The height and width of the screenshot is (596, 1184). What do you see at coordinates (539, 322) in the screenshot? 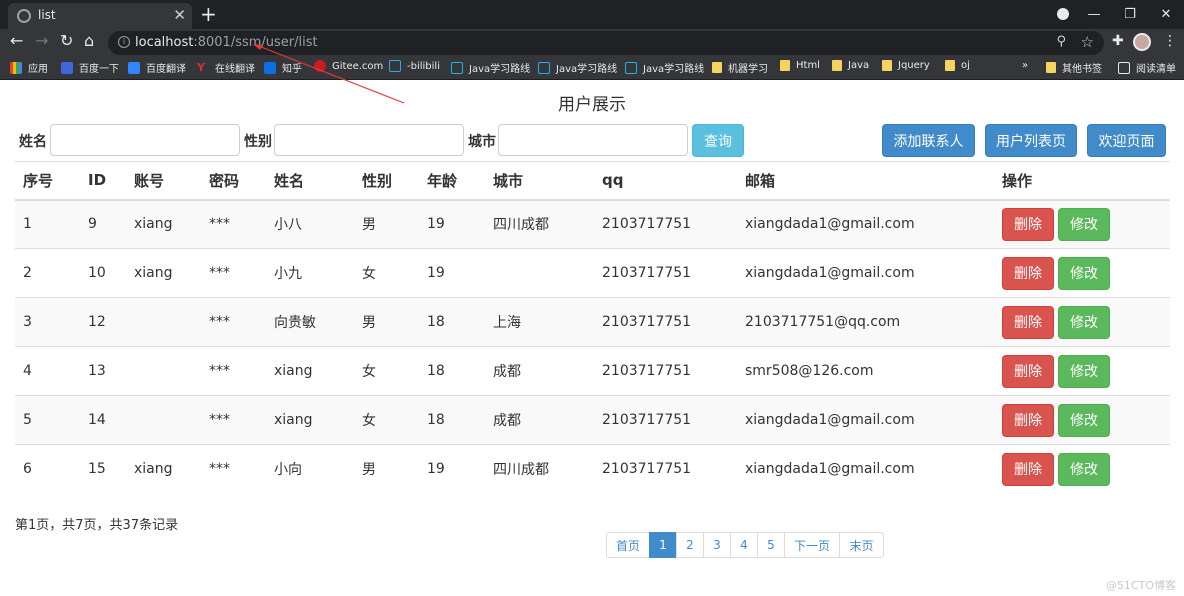
I see `city-cell: 上海` at bounding box center [539, 322].